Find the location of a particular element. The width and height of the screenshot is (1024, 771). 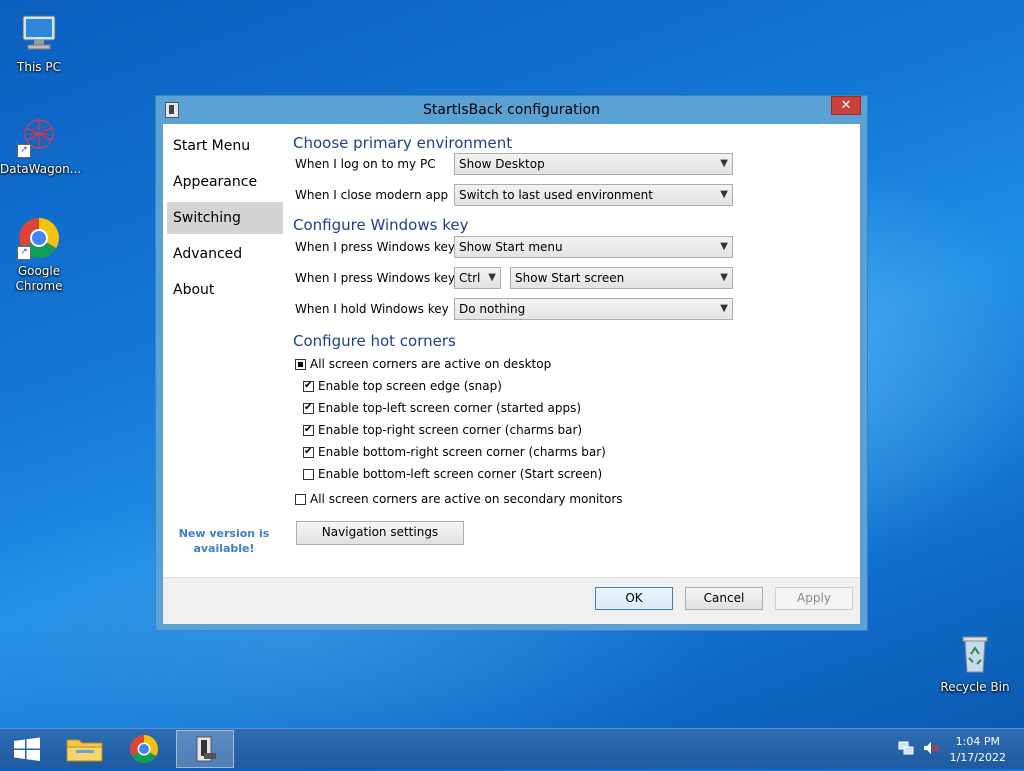

desktop-icon-label: This PC is located at coordinates (39, 67).